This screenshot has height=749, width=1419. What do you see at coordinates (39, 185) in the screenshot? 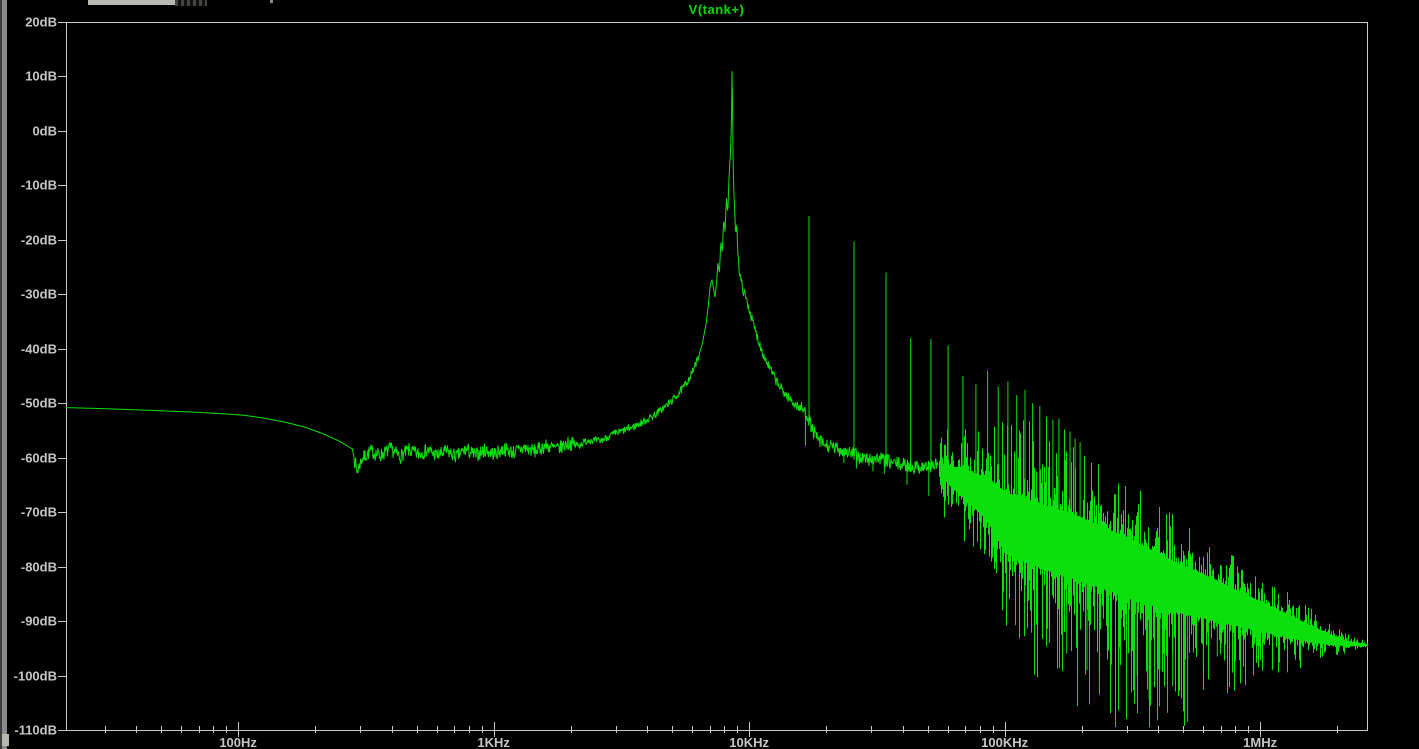
I see `y-axis-label: -10dB` at bounding box center [39, 185].